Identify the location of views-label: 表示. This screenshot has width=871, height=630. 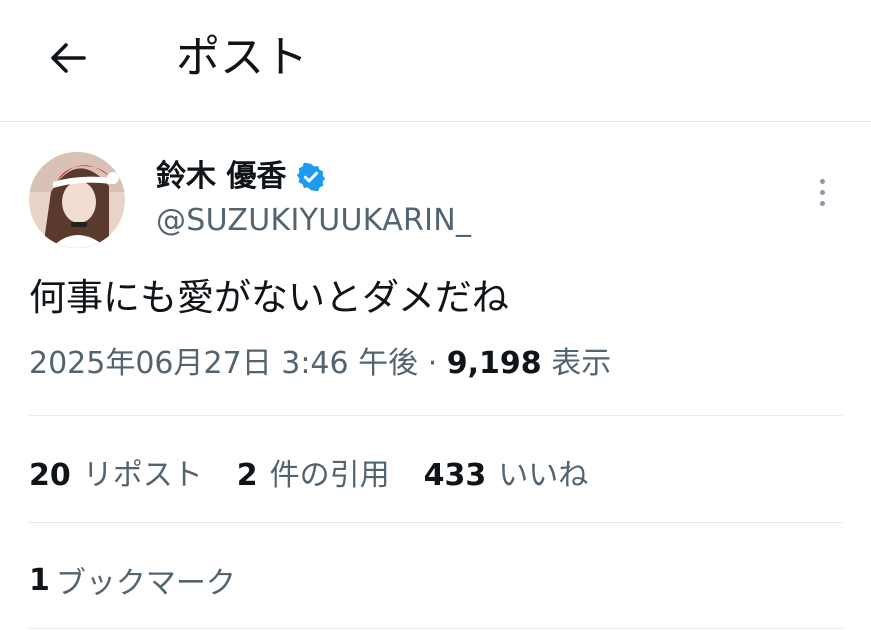
(581, 363).